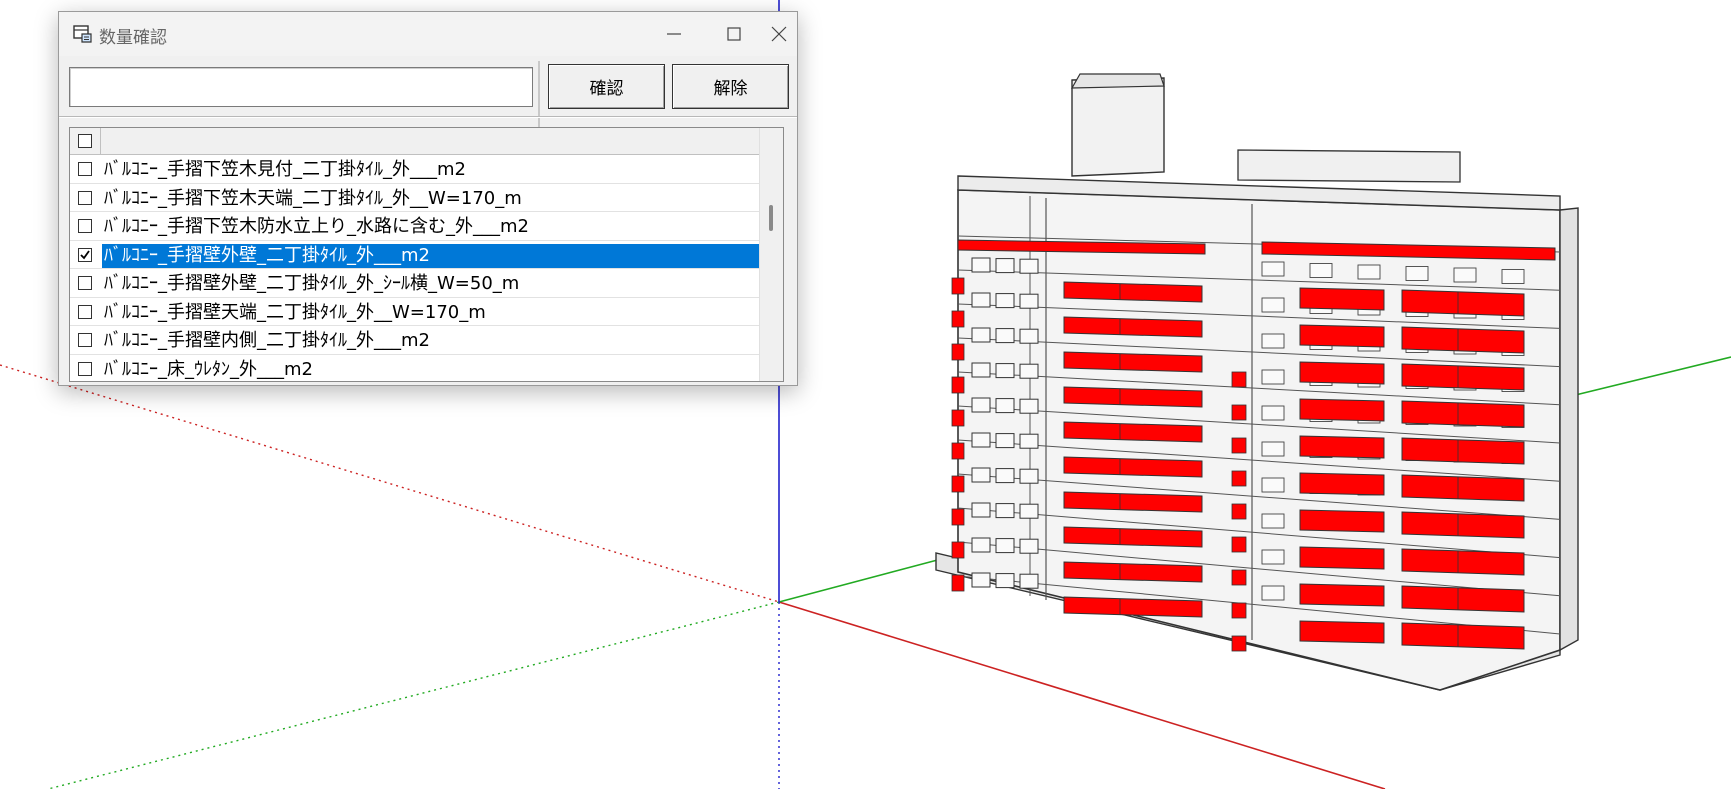  I want to click on list-item-label: ﾊﾞﾙｺﾆｰ_手摺下笠木防水立上り_水路に含む_外___m2, so click(316, 226).